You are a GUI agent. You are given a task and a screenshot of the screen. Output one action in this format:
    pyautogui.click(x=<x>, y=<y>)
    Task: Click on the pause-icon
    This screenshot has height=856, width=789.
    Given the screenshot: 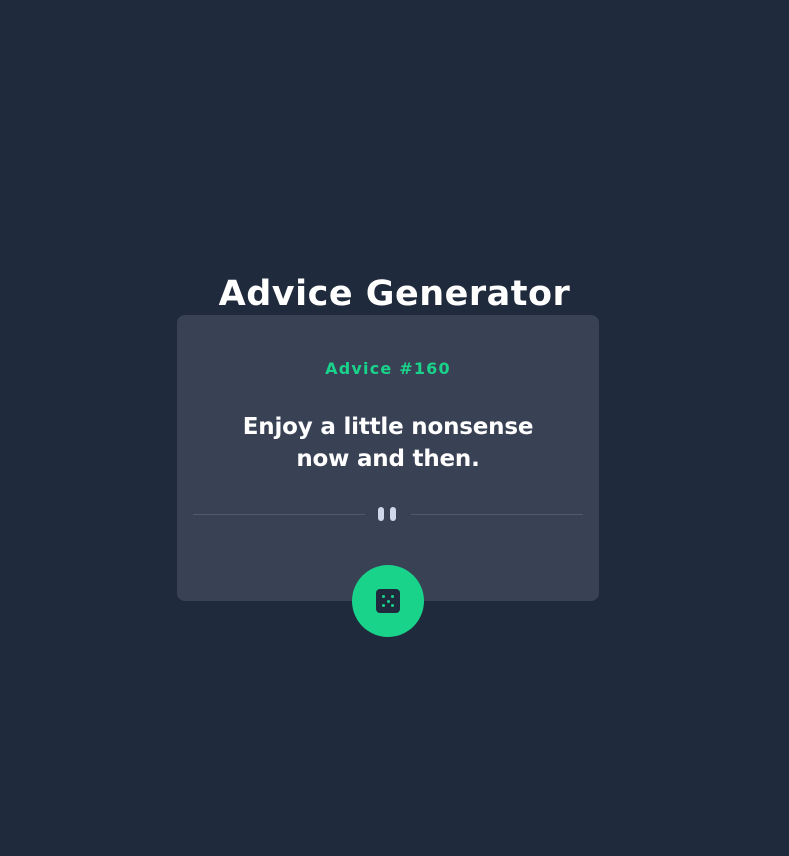 What is the action you would take?
    pyautogui.click(x=388, y=514)
    